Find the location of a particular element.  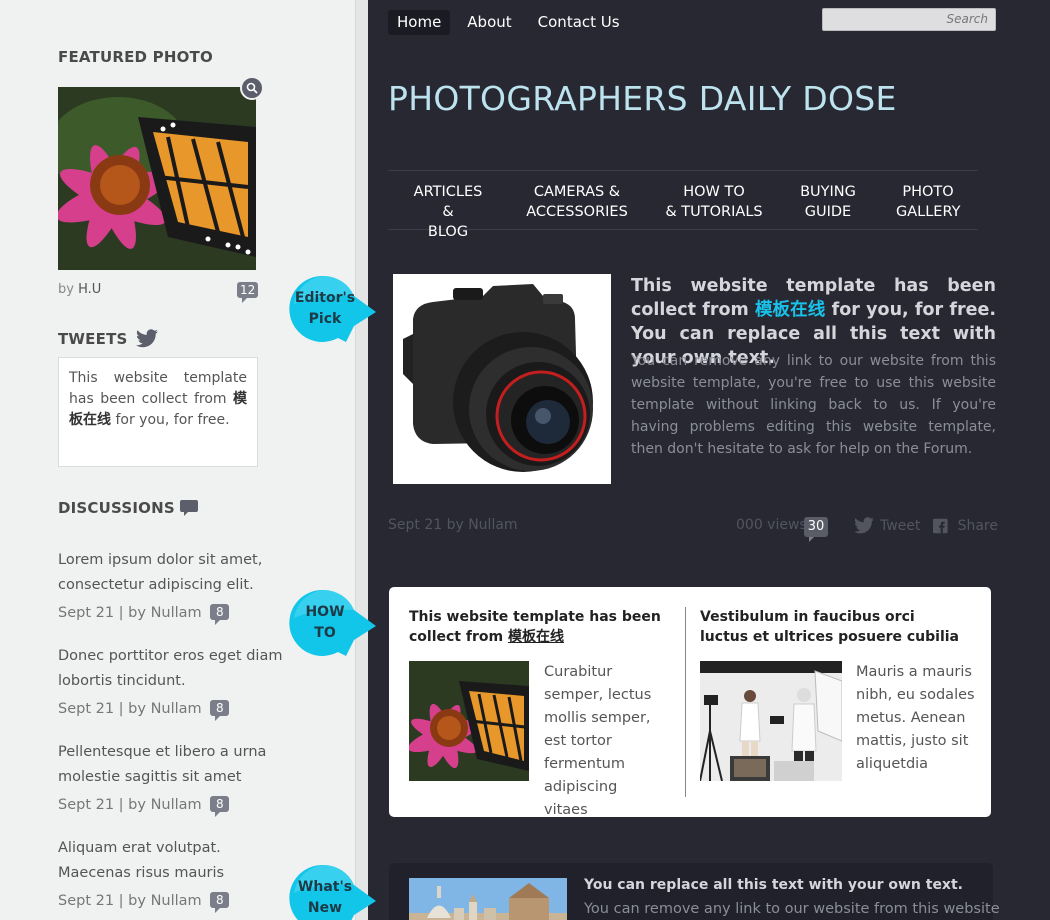

text-line: semper, lectus is located at coordinates (598, 695).